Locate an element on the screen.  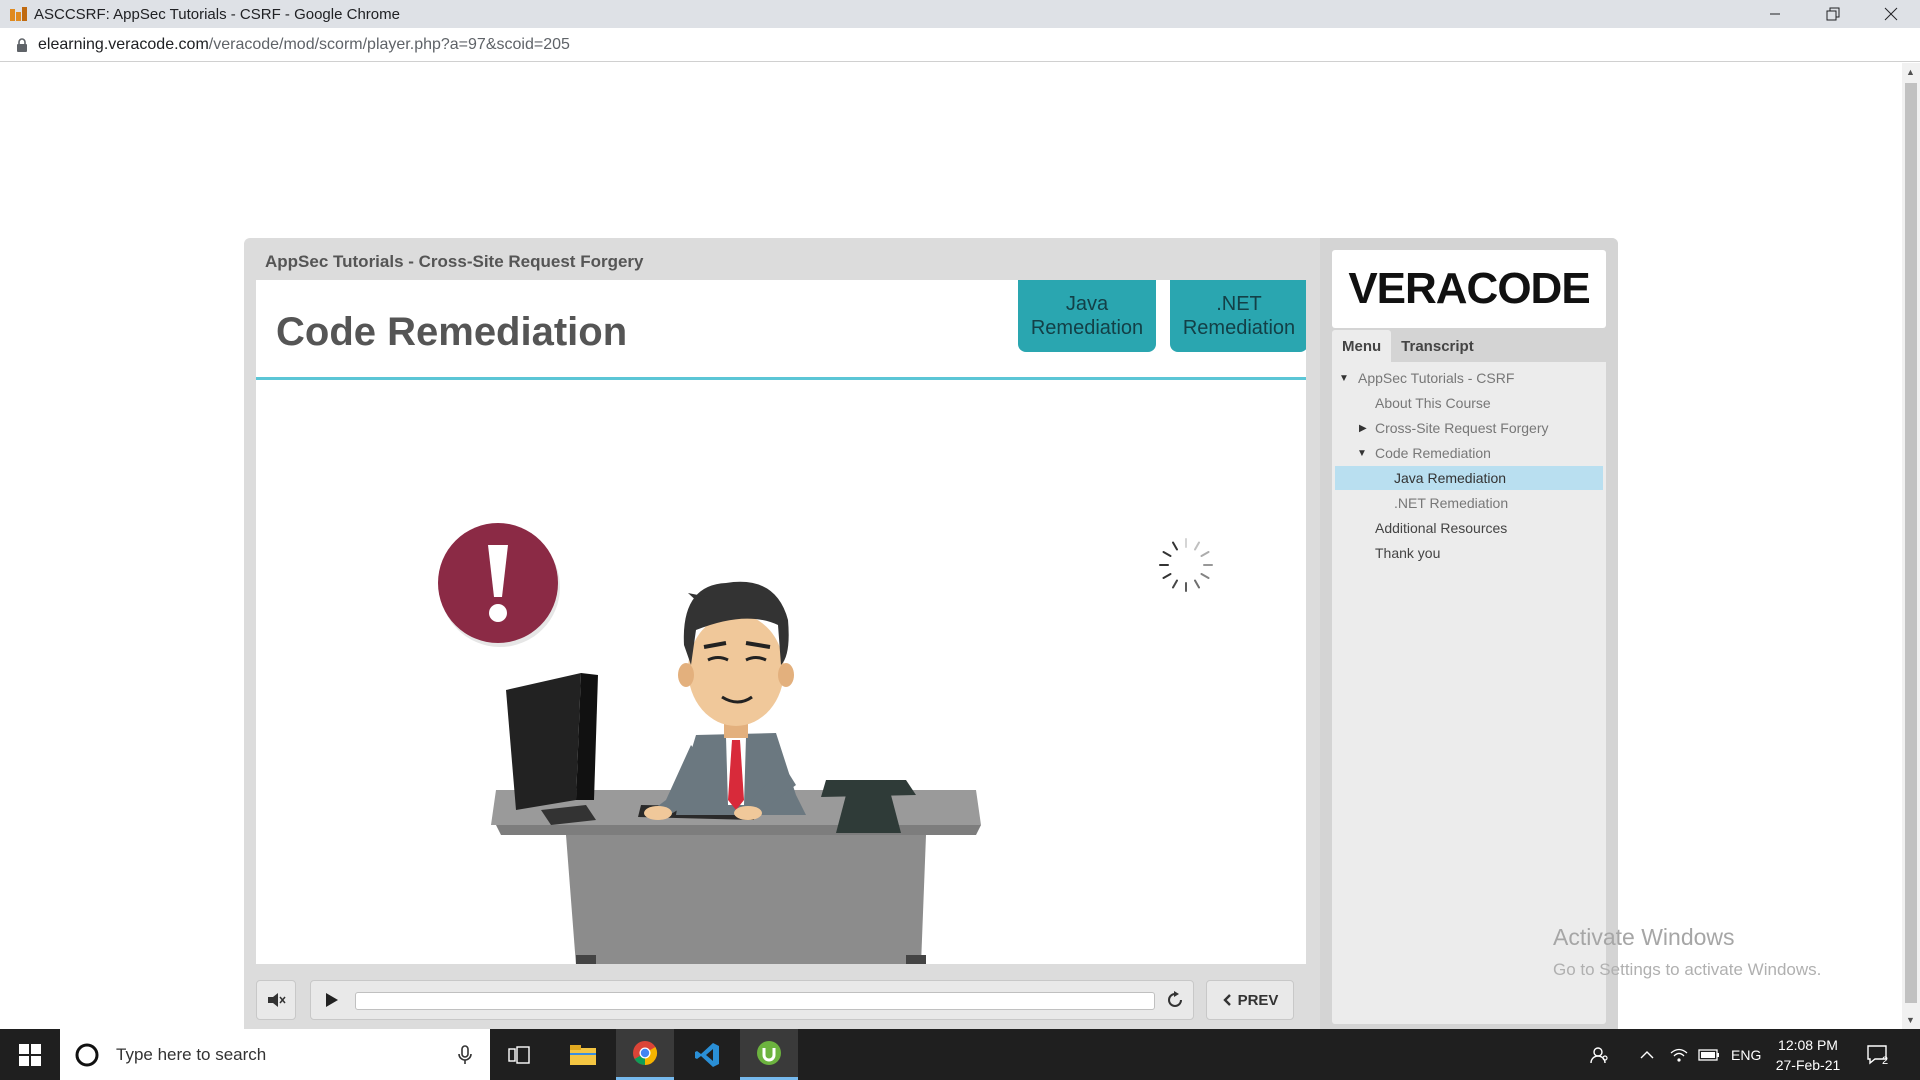
scroll-down-icon: ▼ is located at coordinates (1910, 1020).